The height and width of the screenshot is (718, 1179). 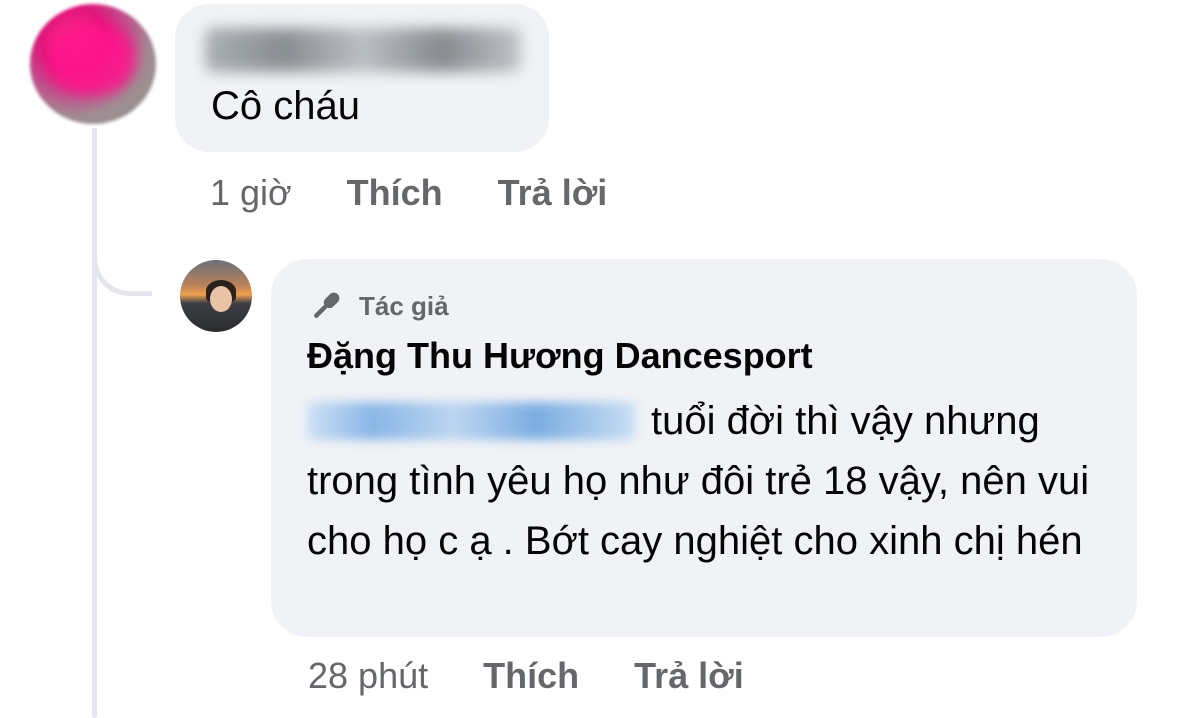 I want to click on avatar-face, so click(x=221, y=299).